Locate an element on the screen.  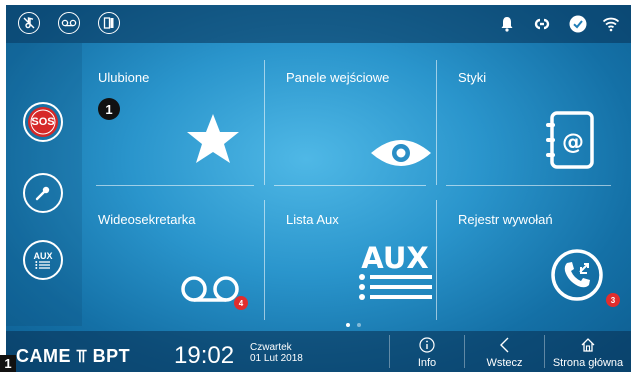
home-button: Strona główna is located at coordinates (588, 351).